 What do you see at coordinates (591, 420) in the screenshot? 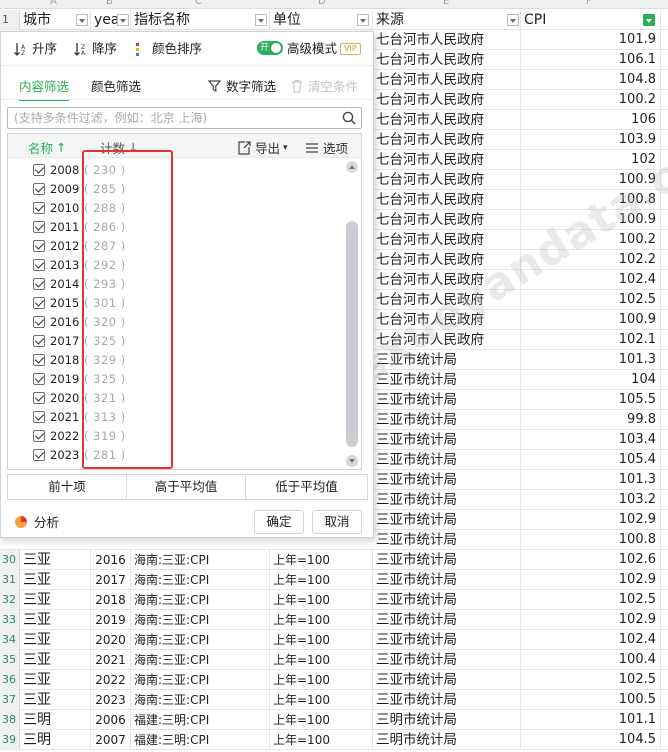
I see `cpi-cell: 99.8` at bounding box center [591, 420].